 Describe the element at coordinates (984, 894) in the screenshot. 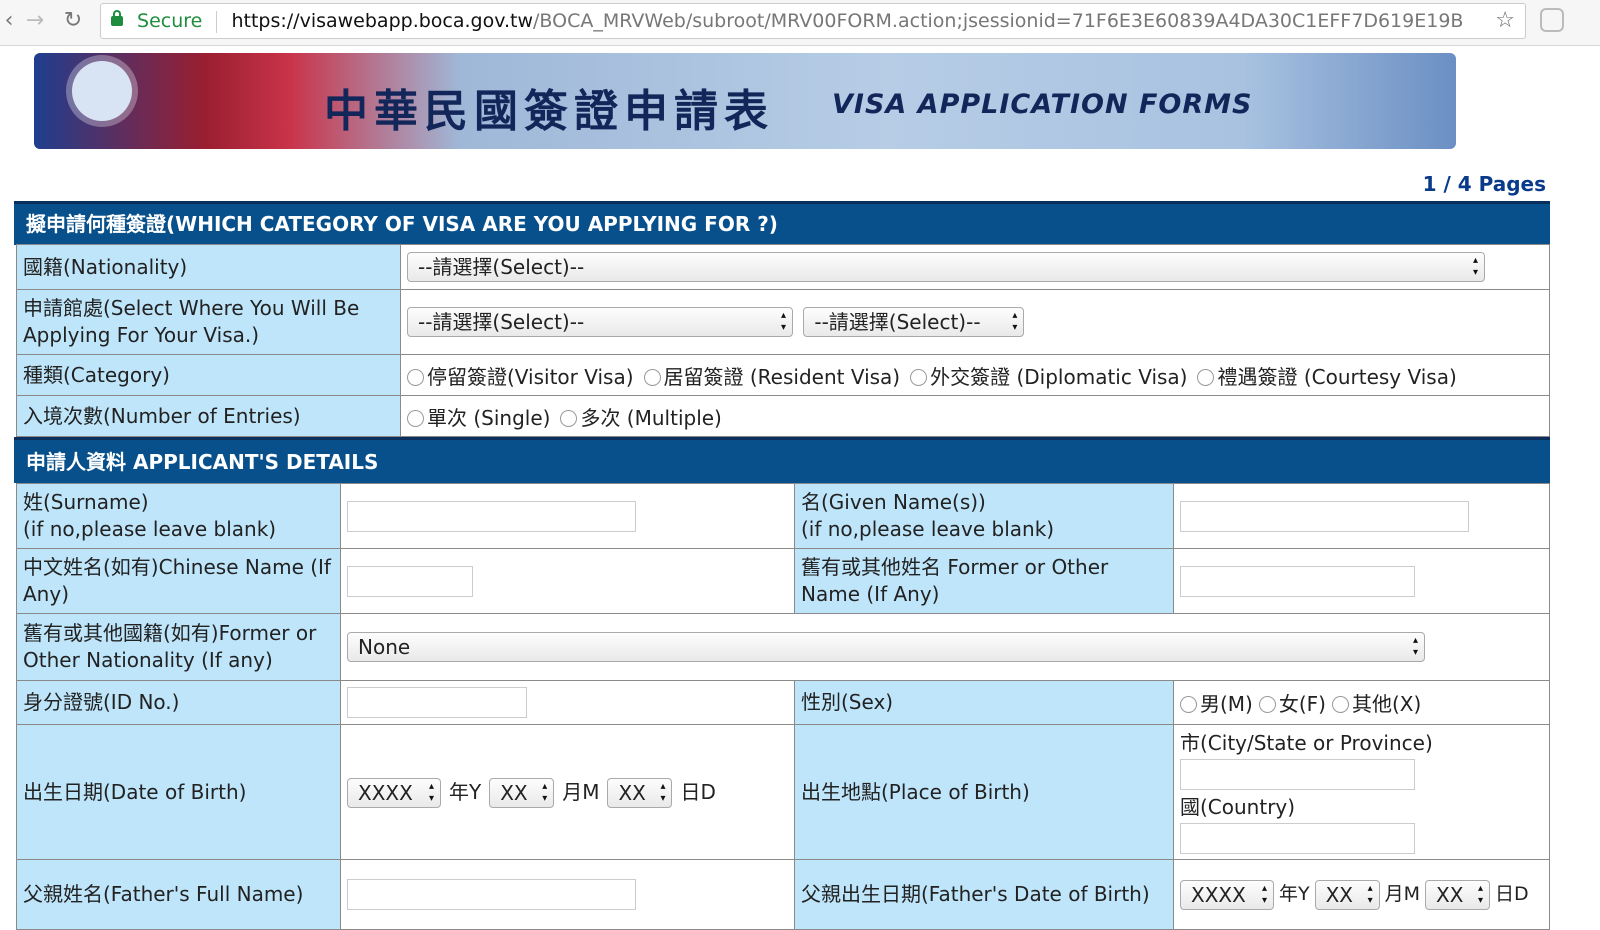

I see `father-dob-label: 父親出生日期(Father's Date of Birth)` at that location.